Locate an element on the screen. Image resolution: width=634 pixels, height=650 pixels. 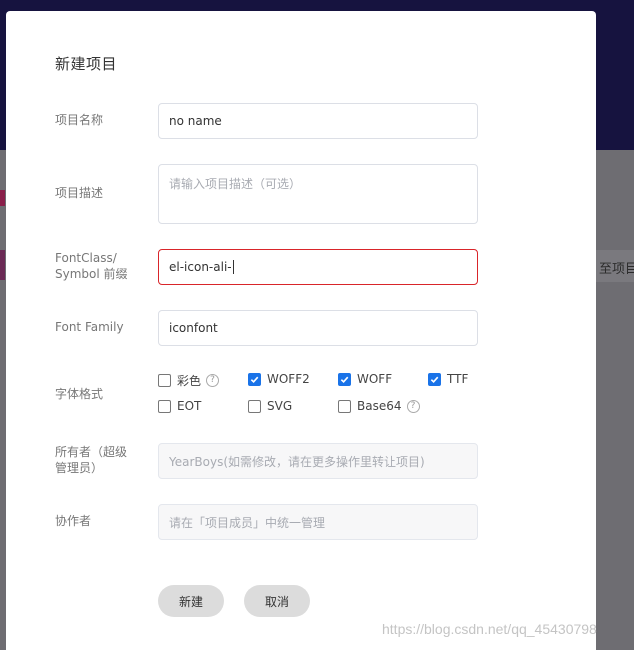
font-family-label: Font Family is located at coordinates (89, 327).